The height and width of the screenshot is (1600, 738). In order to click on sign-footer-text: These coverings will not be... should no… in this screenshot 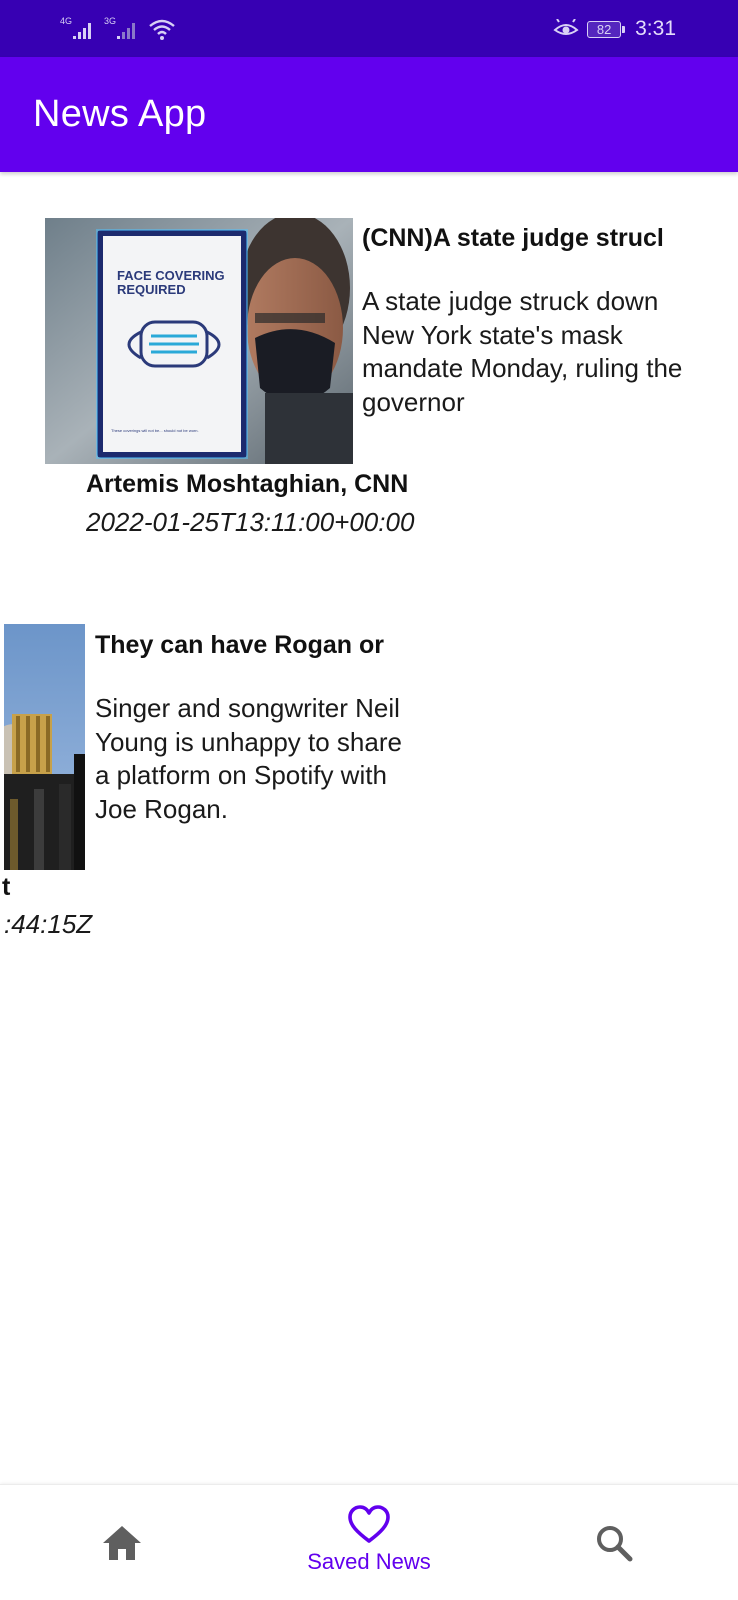, I will do `click(155, 430)`.